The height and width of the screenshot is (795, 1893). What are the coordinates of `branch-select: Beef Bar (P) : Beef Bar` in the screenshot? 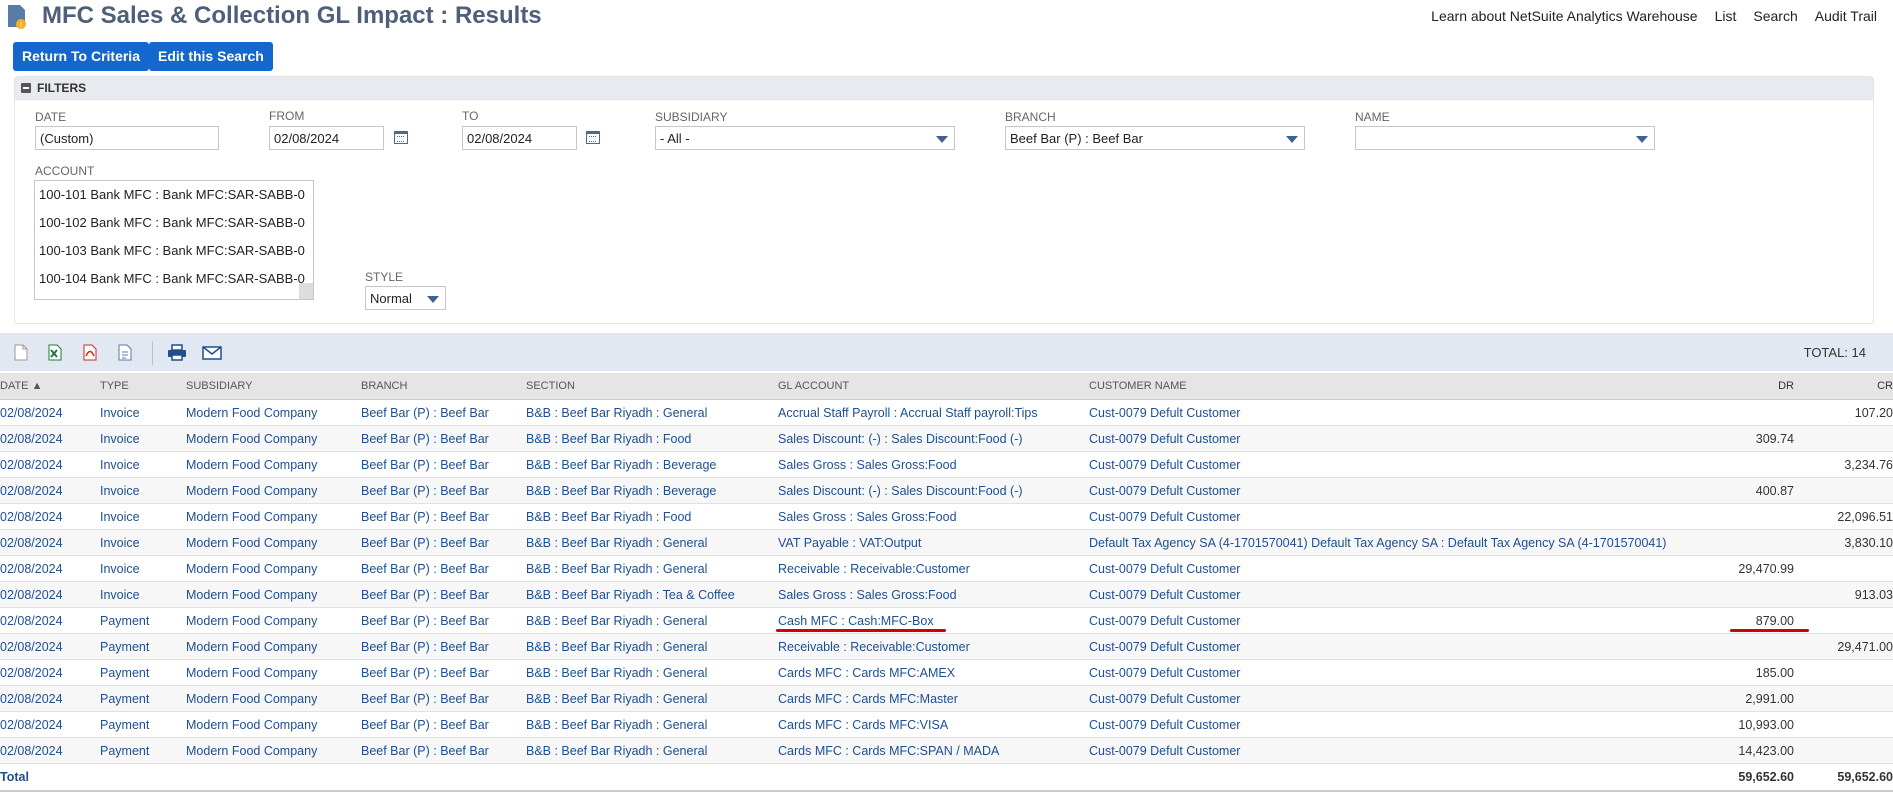 It's located at (1155, 138).